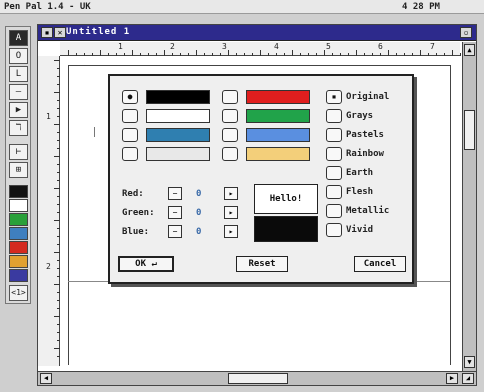 The width and height of the screenshot is (484, 392). What do you see at coordinates (146, 264) in the screenshot?
I see `ok-button: OK ↵` at bounding box center [146, 264].